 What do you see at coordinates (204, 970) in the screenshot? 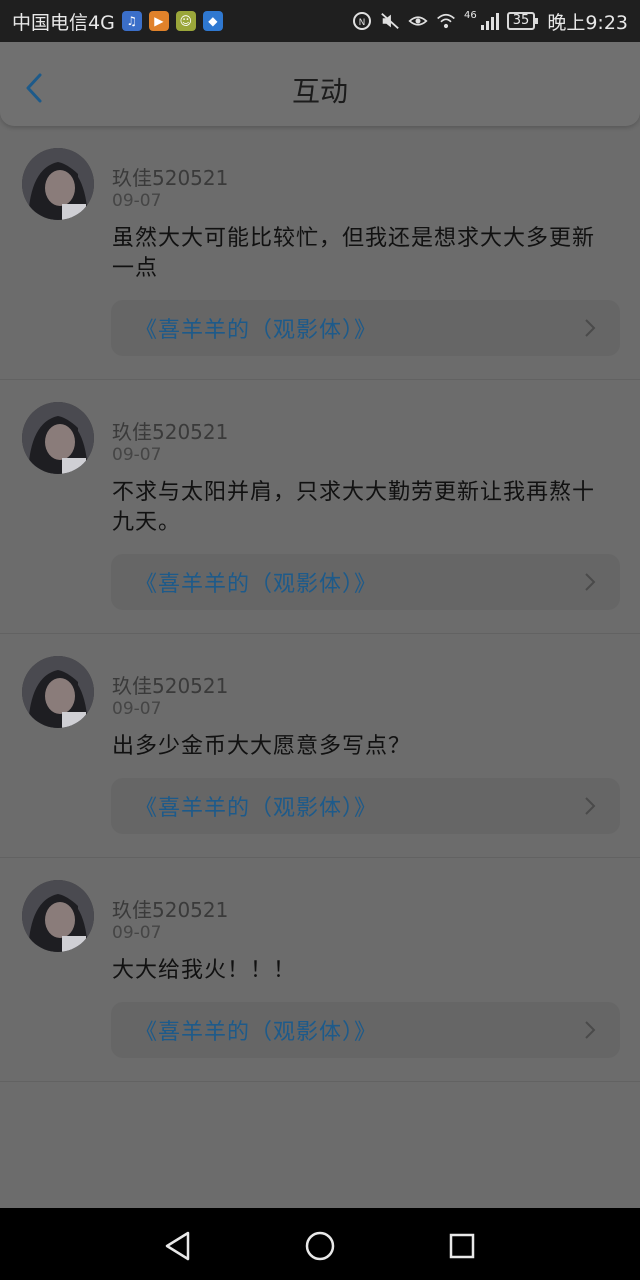
I see `comment-text: 大大给我火！！！` at bounding box center [204, 970].